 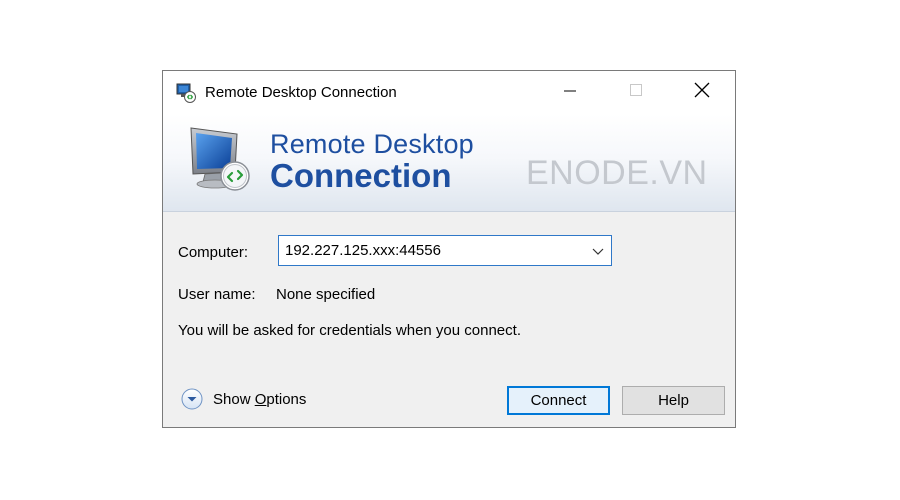 I want to click on close-button, so click(x=702, y=92).